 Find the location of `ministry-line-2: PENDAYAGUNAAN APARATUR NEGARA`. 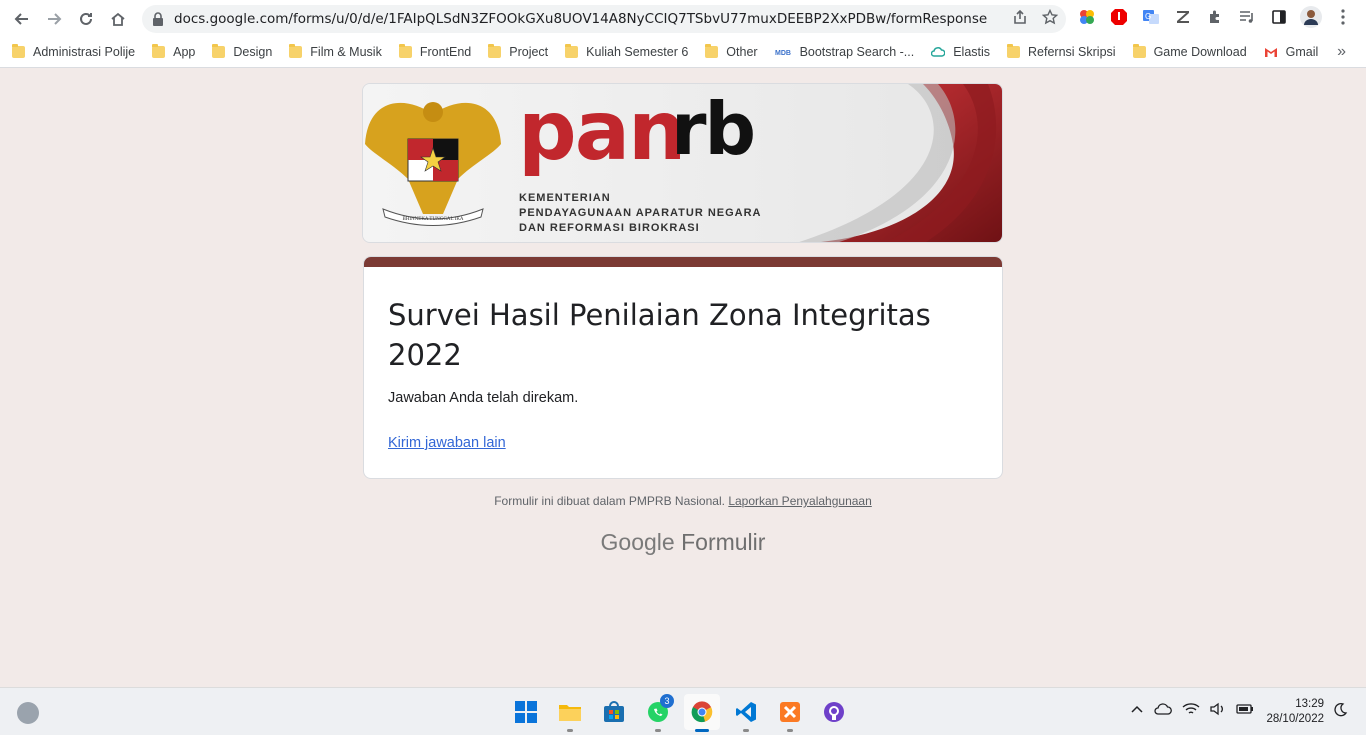

ministry-line-2: PENDAYAGUNAAN APARATUR NEGARA is located at coordinates (640, 213).